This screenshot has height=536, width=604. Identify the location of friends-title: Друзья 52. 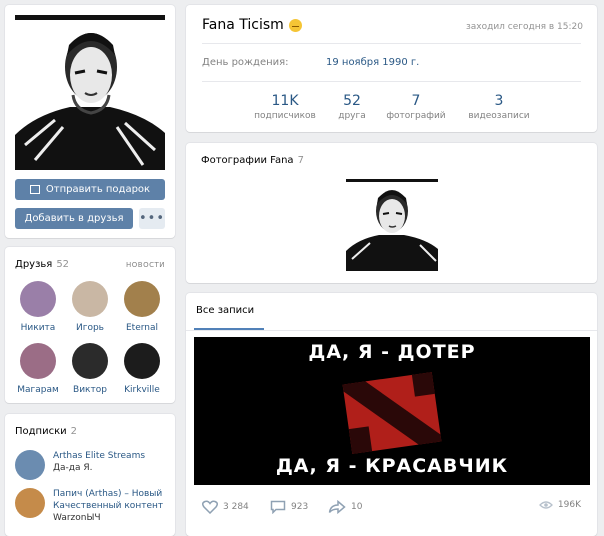
(42, 264).